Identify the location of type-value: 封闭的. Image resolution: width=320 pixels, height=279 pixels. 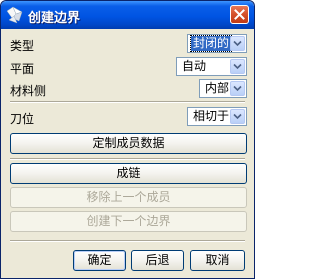
(211, 43).